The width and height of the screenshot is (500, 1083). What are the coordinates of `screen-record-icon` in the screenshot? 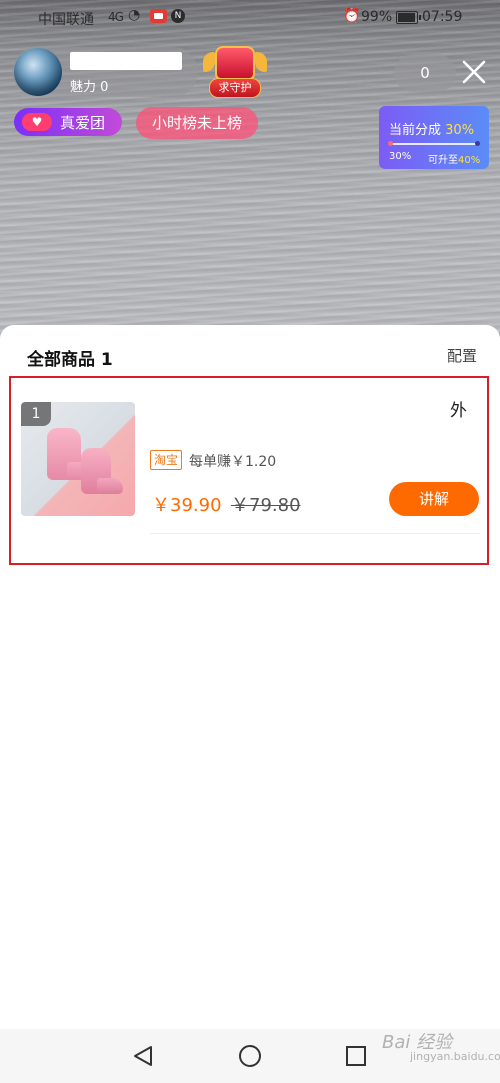 It's located at (158, 16).